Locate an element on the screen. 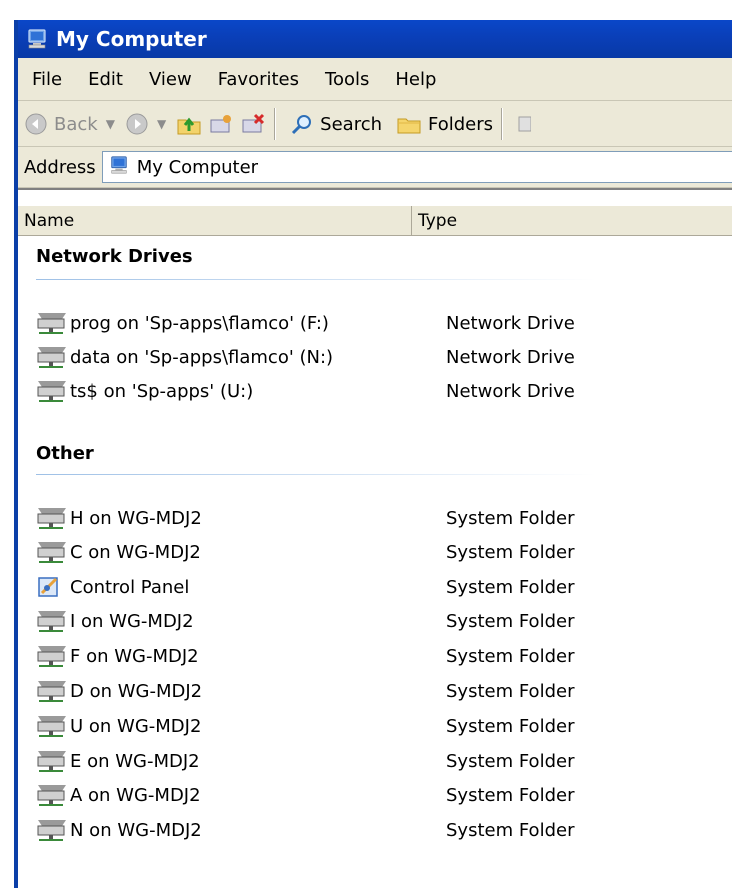 The width and height of the screenshot is (732, 888). back-dropdown-icon: ▼ is located at coordinates (110, 124).